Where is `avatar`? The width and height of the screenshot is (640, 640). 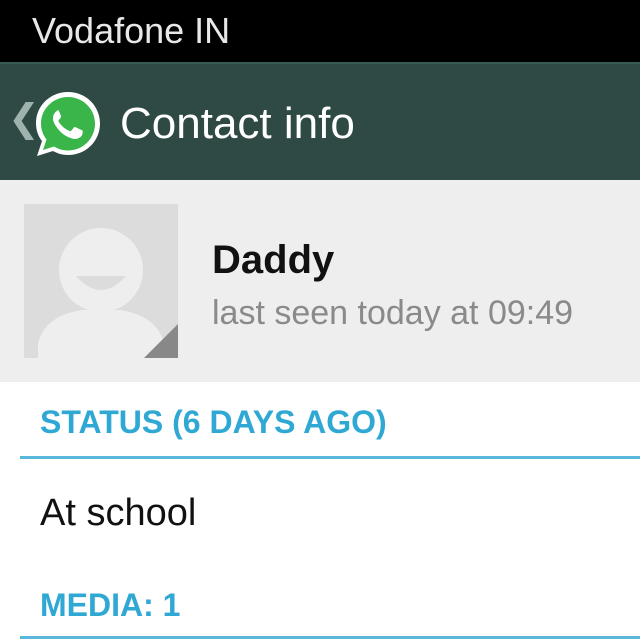 avatar is located at coordinates (101, 281).